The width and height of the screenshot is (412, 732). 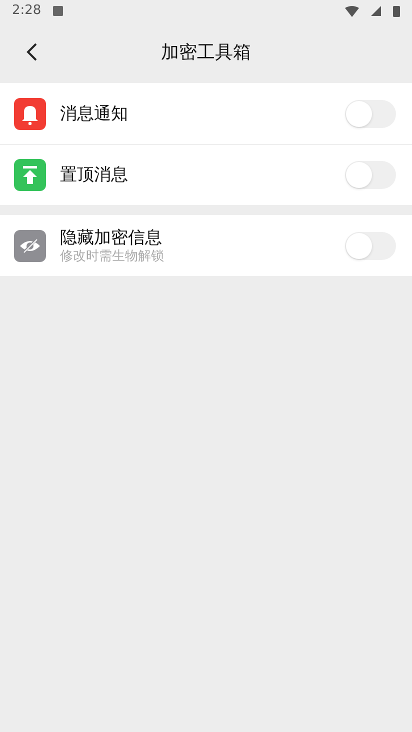 What do you see at coordinates (94, 175) in the screenshot?
I see `setting-label: 置顶消息` at bounding box center [94, 175].